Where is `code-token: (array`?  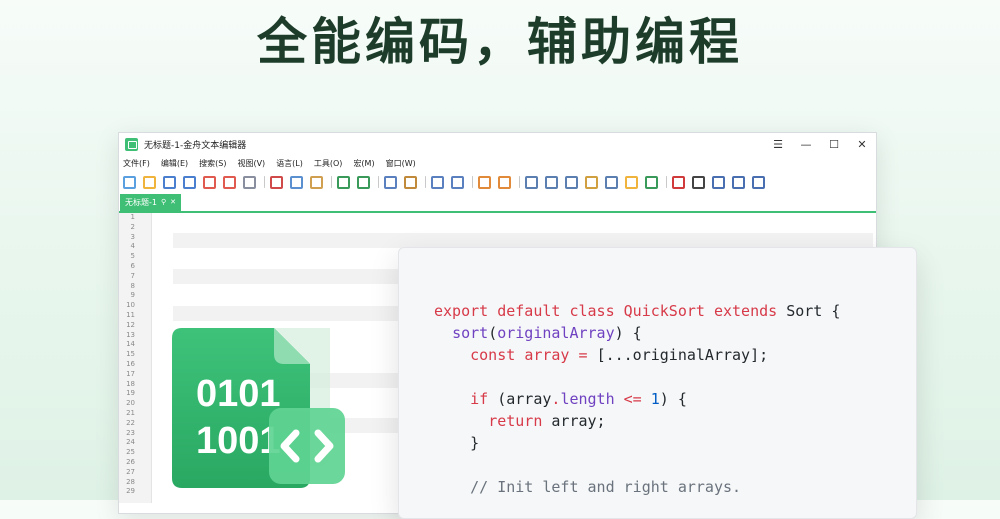
code-token: (array is located at coordinates (524, 399).